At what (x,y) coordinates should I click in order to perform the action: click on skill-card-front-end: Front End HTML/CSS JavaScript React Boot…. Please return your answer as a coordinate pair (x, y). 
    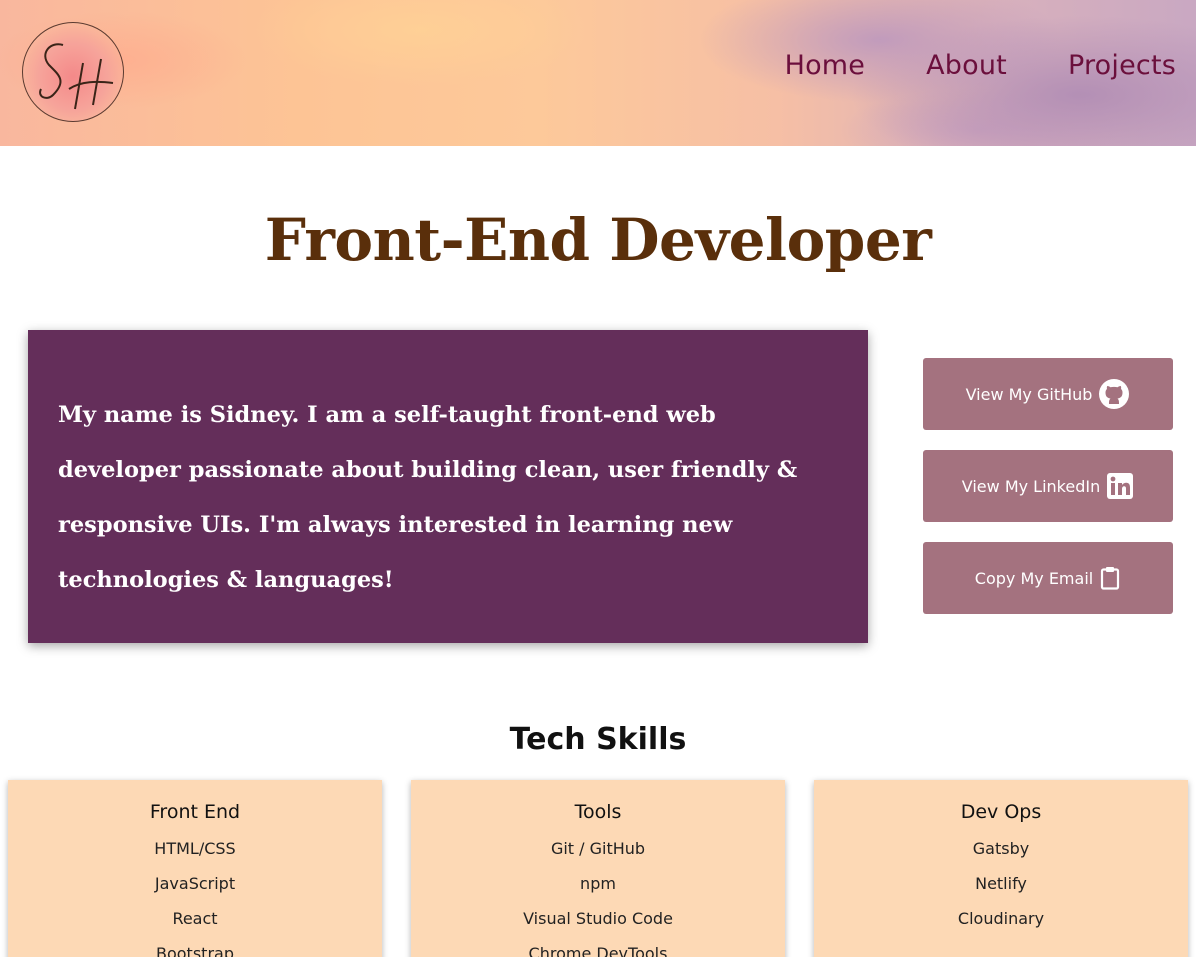
    Looking at the image, I should click on (195, 868).